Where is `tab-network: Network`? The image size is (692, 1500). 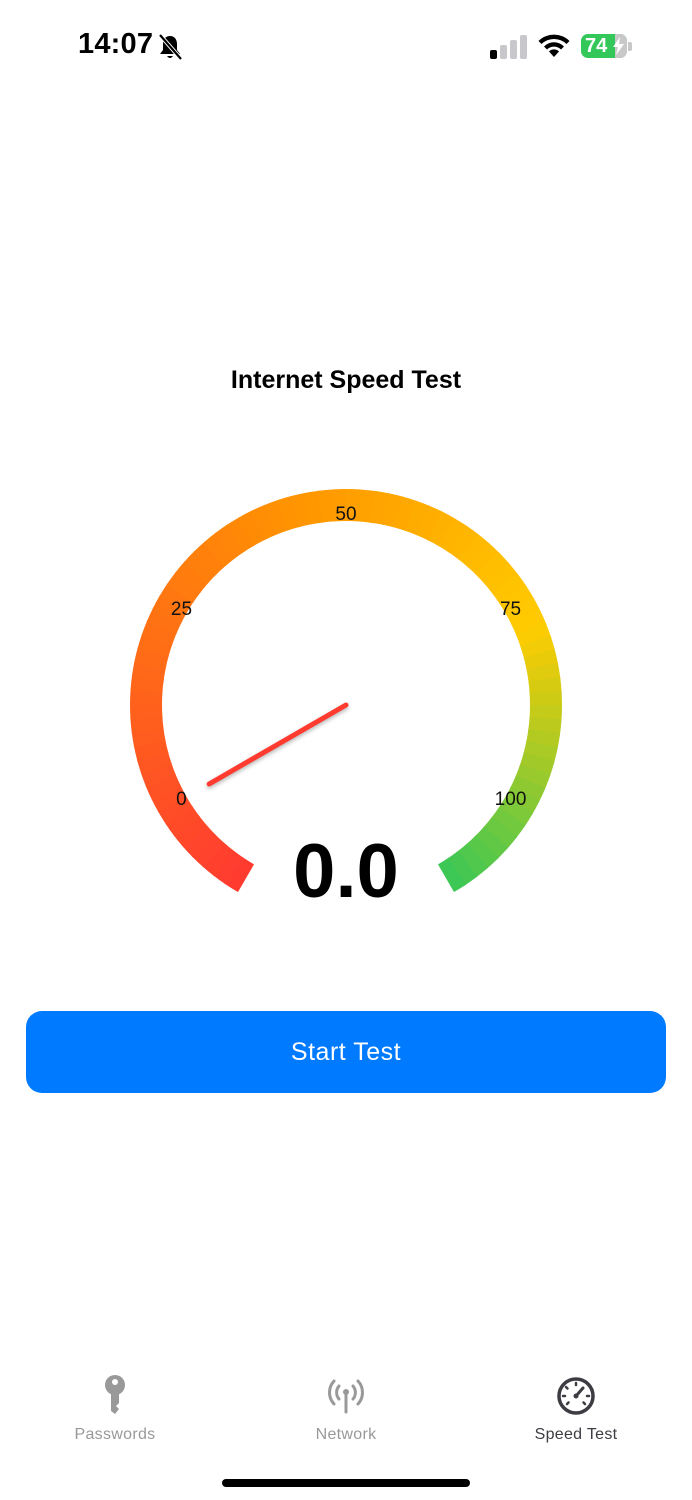
tab-network: Network is located at coordinates (346, 1405).